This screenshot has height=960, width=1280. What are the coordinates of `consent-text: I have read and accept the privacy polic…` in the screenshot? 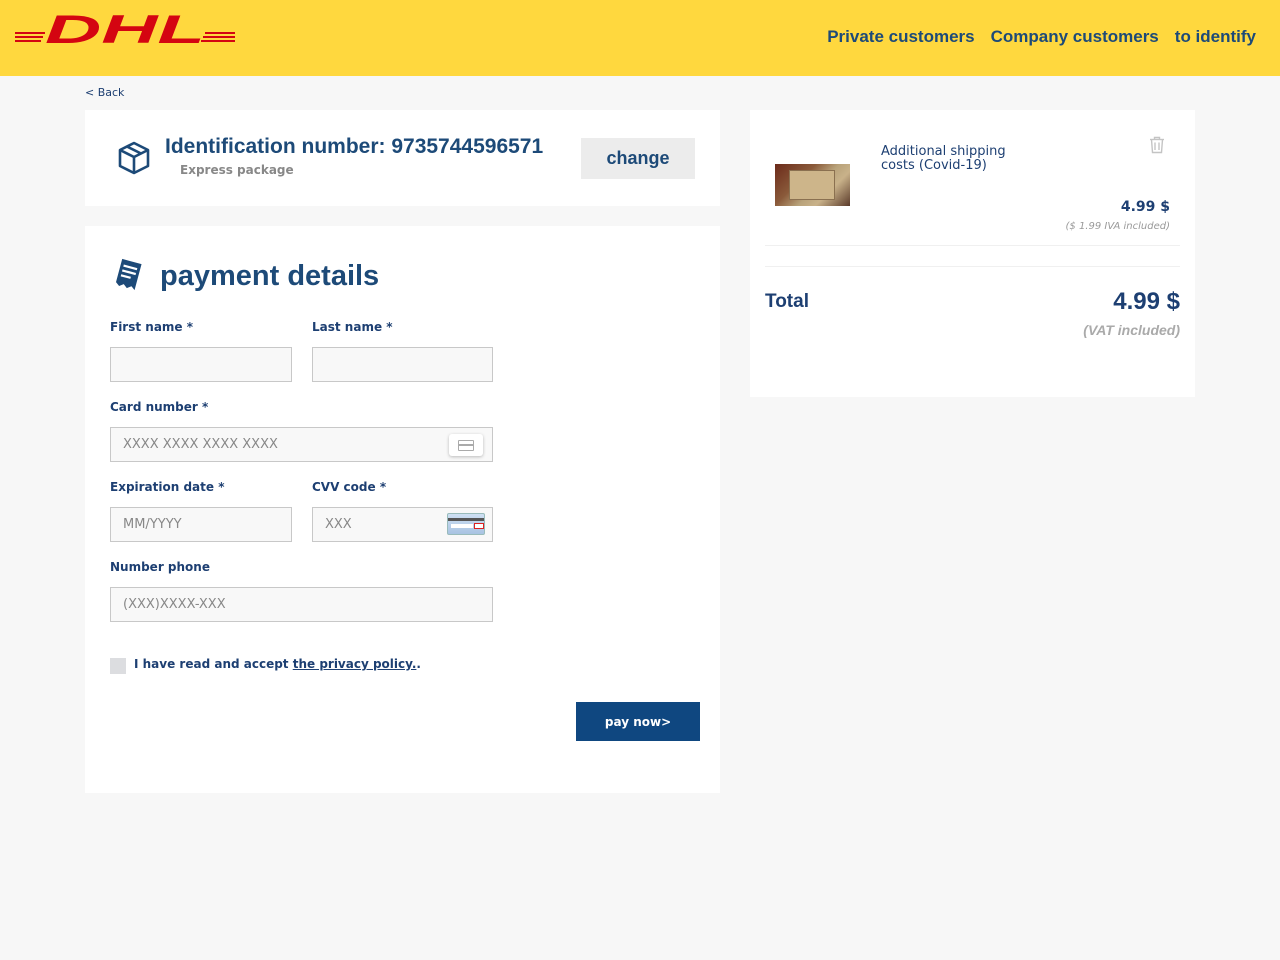 It's located at (277, 664).